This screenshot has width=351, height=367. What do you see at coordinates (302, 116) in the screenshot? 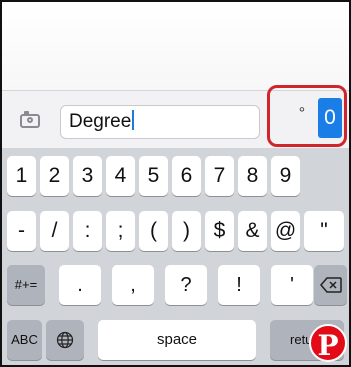
I see `degree-symbol-option: °` at bounding box center [302, 116].